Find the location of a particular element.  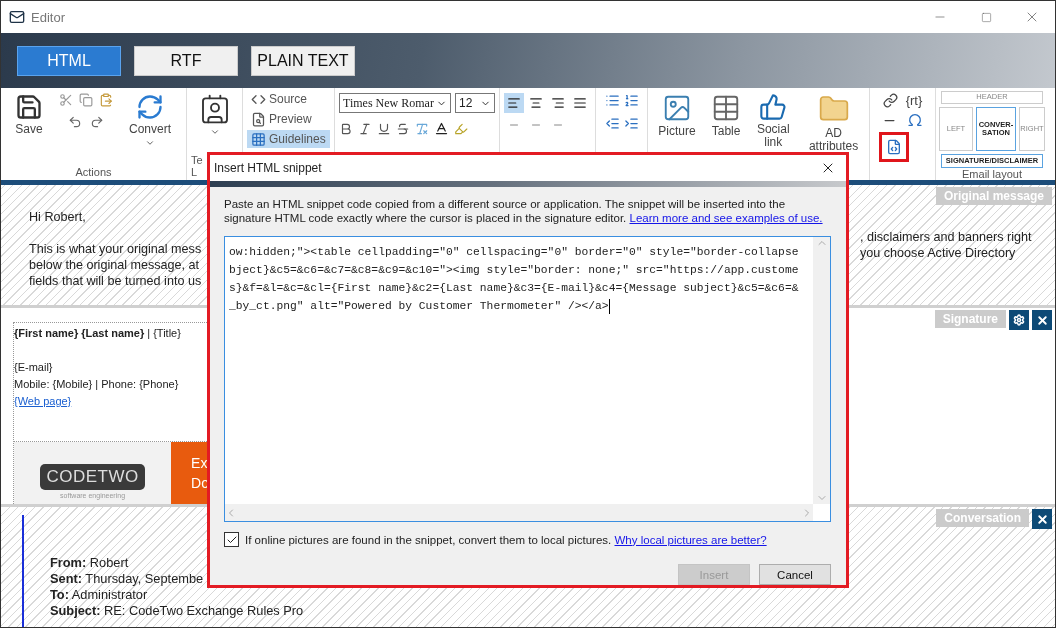

checkbox-label: If online pictures are found in the snippet, convert them to local pictures. Why local pictures are better? is located at coordinates (506, 539).